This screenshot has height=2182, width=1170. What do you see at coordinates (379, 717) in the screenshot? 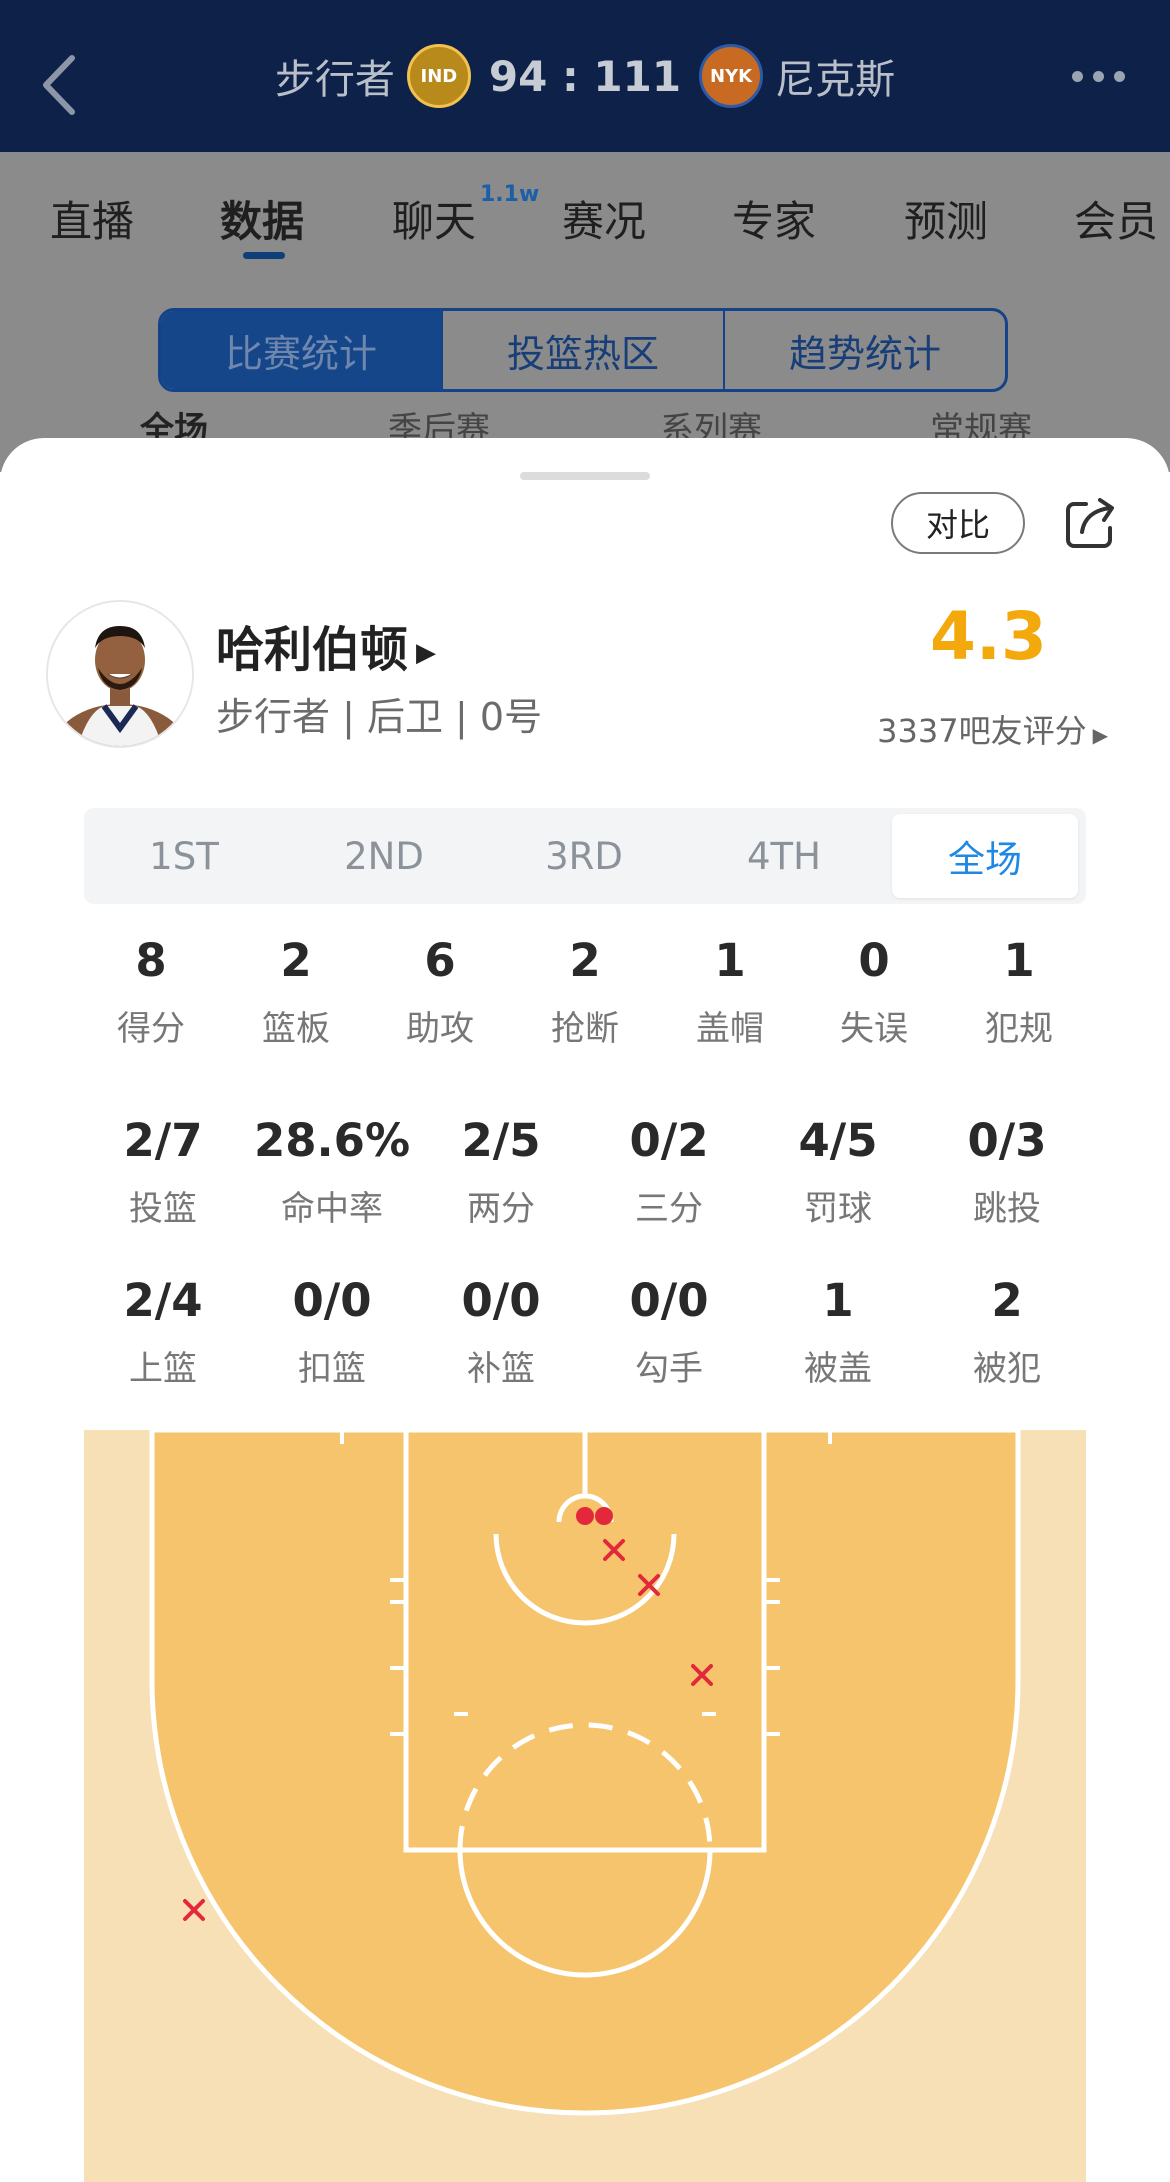
I see `player-meta: 步行者 | 后卫 | 0号` at bounding box center [379, 717].